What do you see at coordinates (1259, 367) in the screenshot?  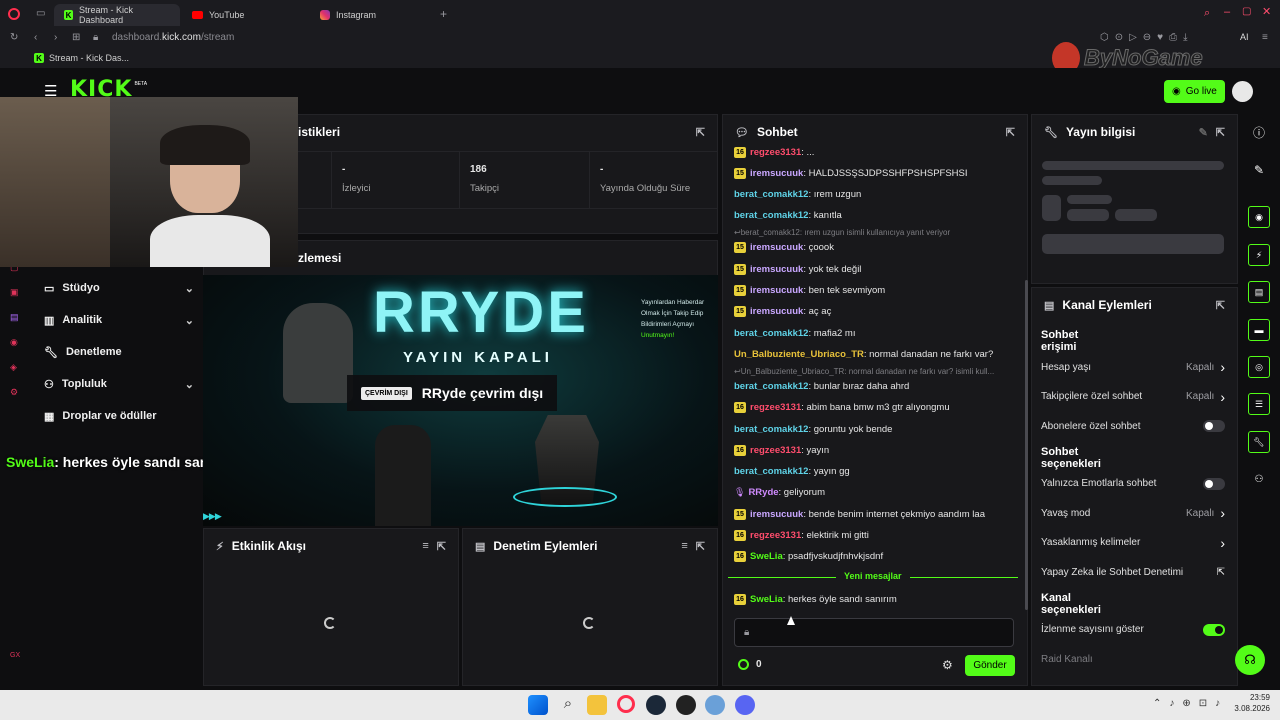 I see `broadcast-icon: ◎` at bounding box center [1259, 367].